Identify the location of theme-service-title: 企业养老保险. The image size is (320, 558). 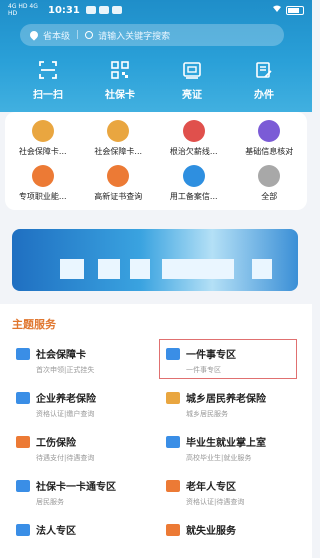
(66, 399).